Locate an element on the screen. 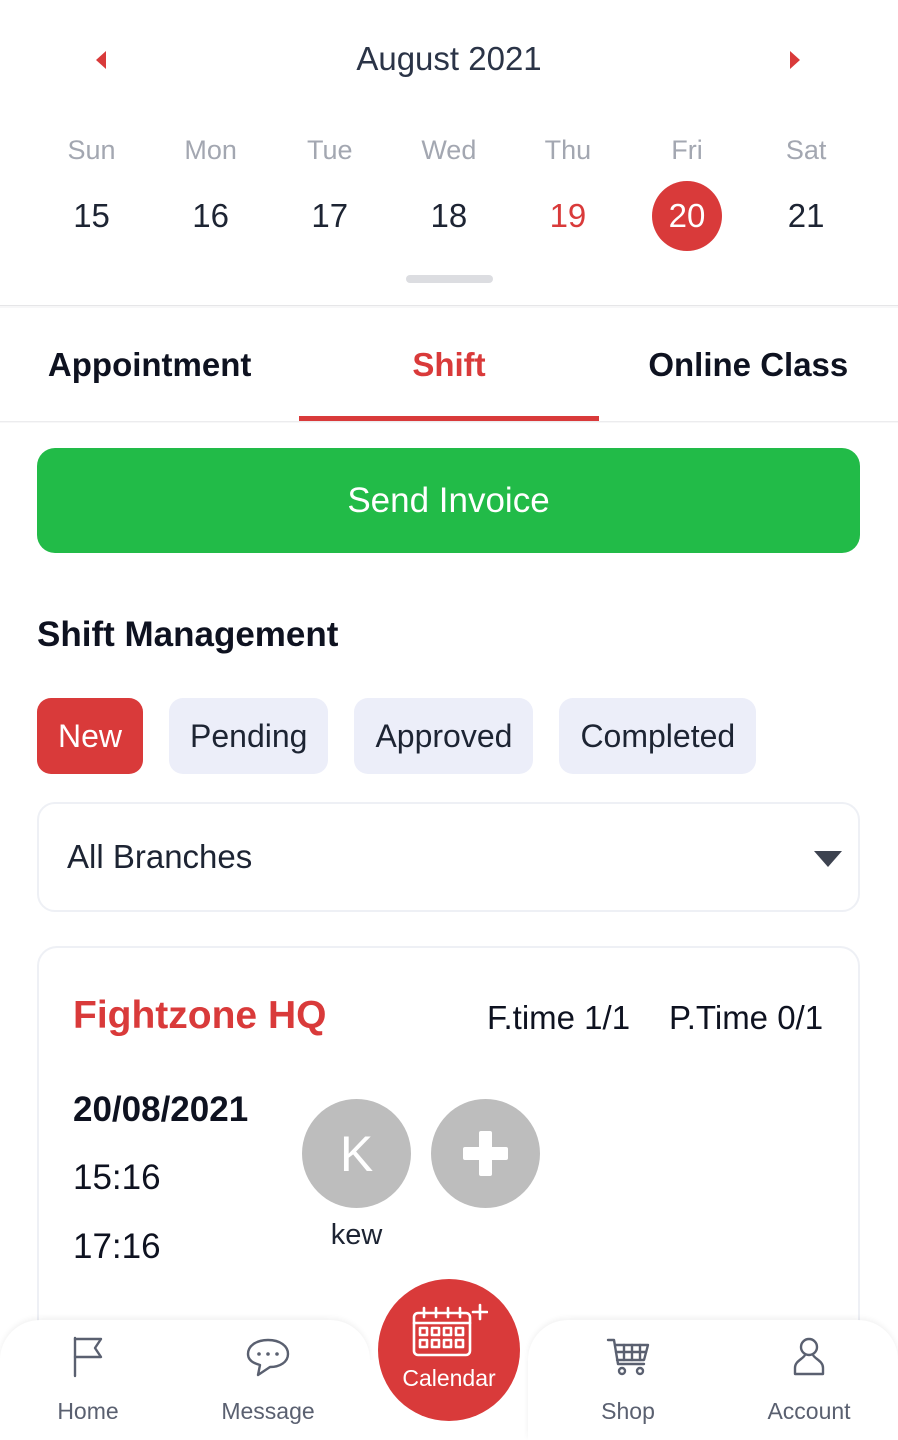 The image size is (898, 1440). day-number: 16 is located at coordinates (211, 216).